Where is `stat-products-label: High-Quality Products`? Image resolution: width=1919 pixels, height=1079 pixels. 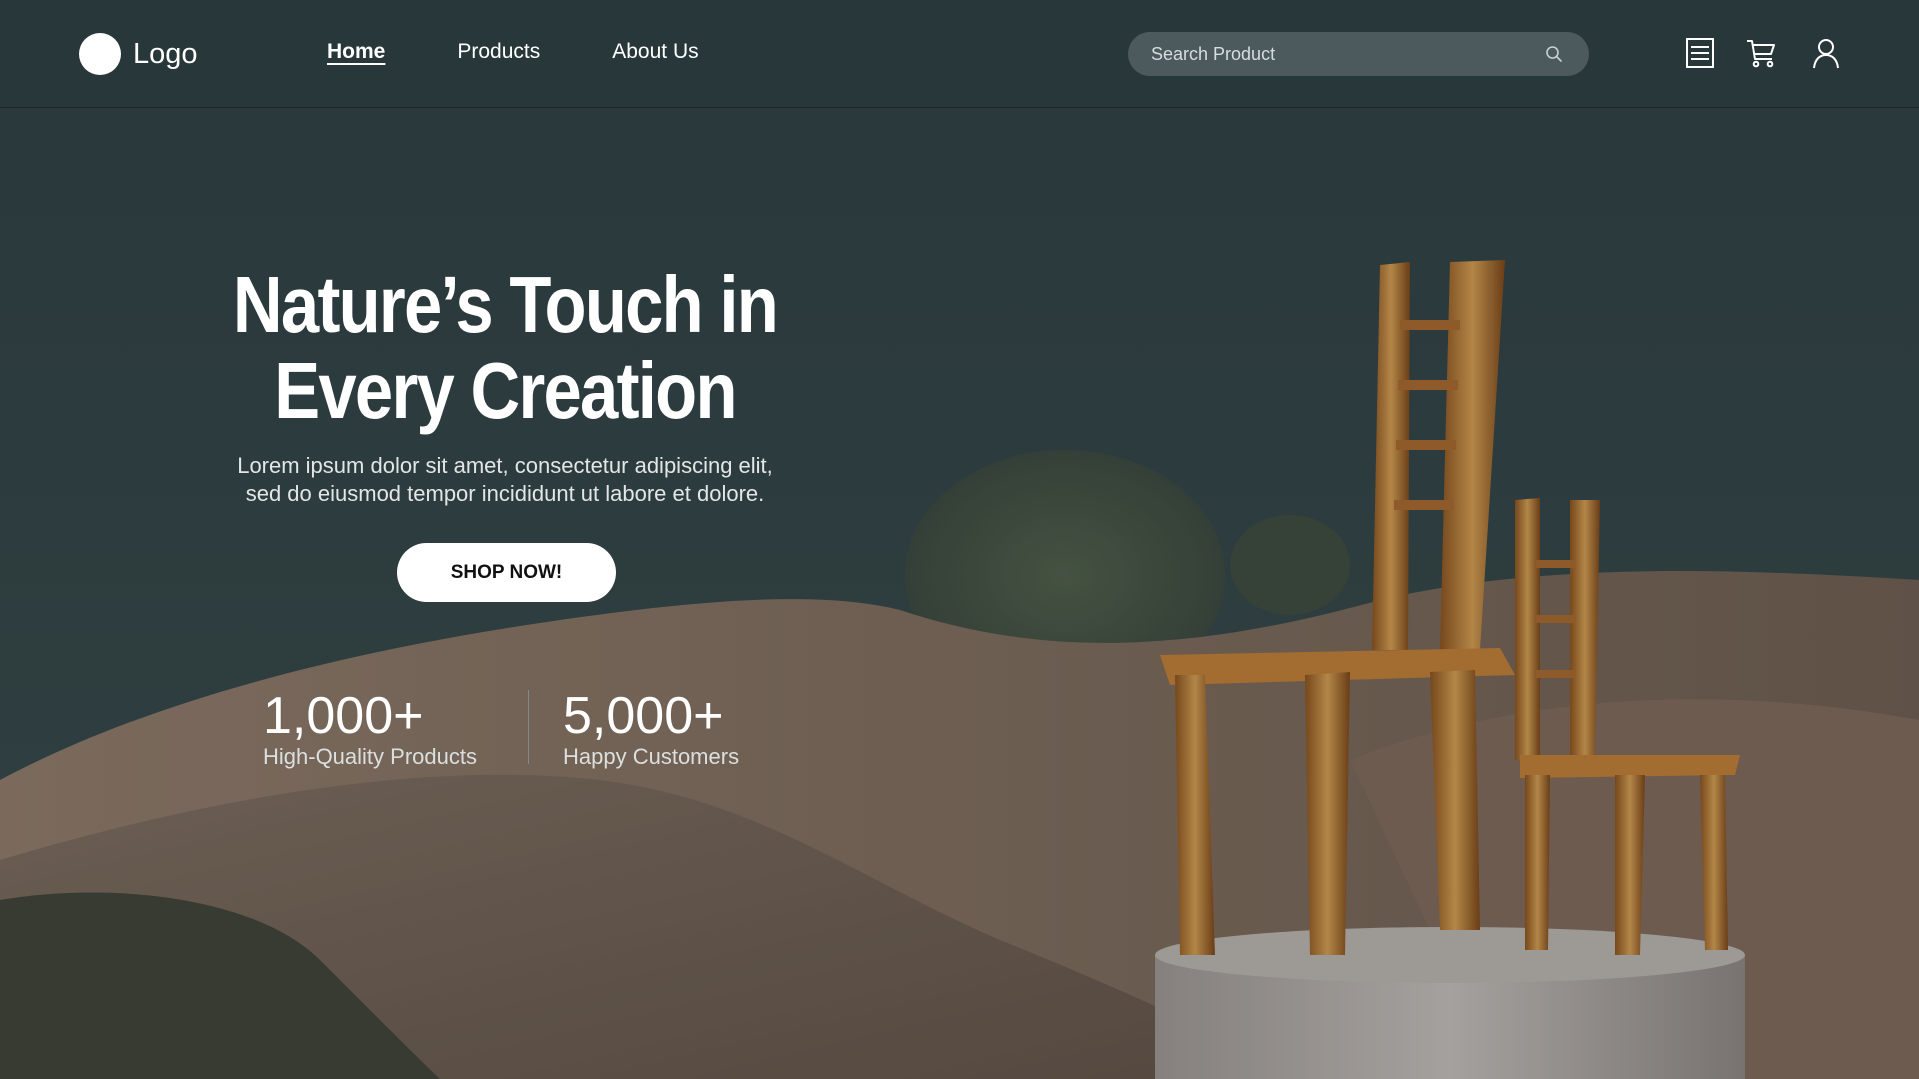
stat-products-label: High-Quality Products is located at coordinates (370, 756).